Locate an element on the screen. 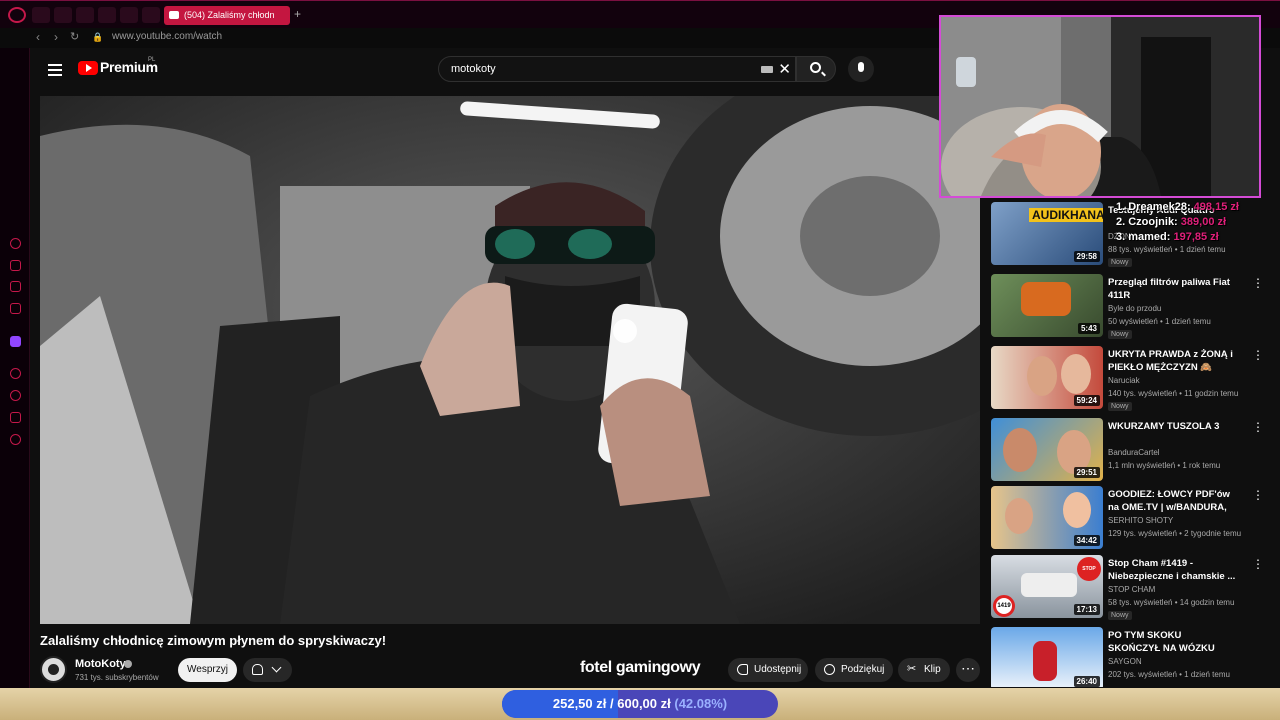 Image resolution: width=1280 pixels, height=720 pixels. tab-pinned-3-icon is located at coordinates (85, 15).